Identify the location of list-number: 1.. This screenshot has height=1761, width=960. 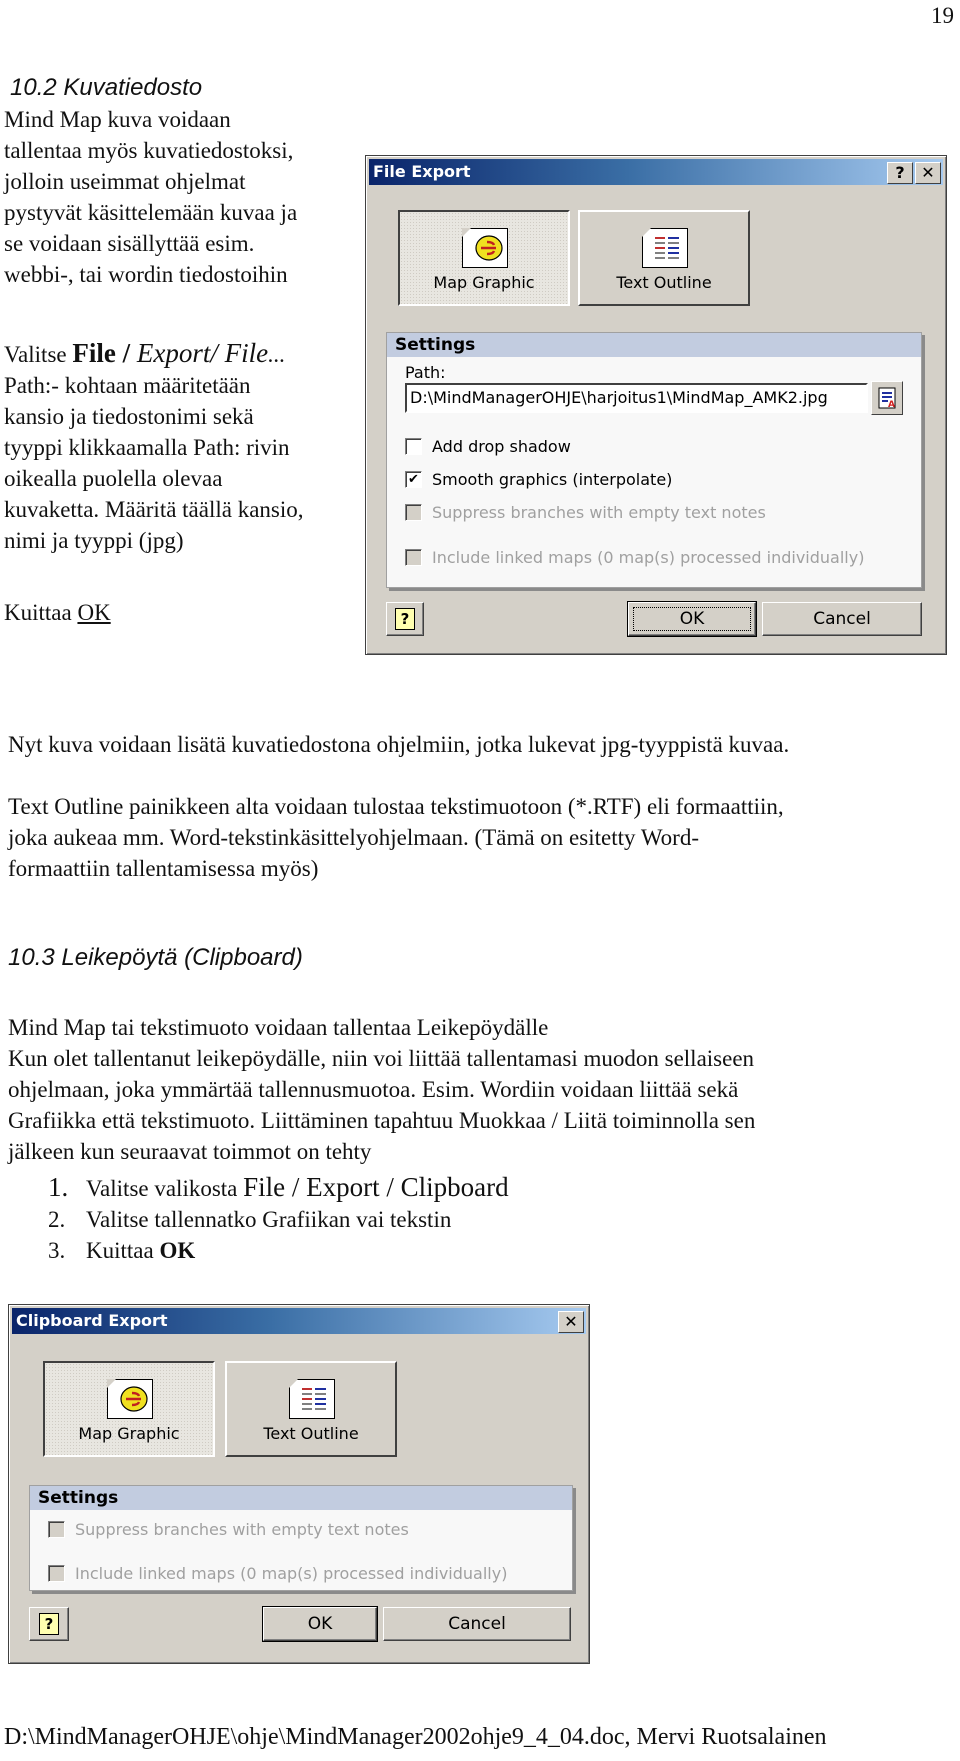
(58, 1187).